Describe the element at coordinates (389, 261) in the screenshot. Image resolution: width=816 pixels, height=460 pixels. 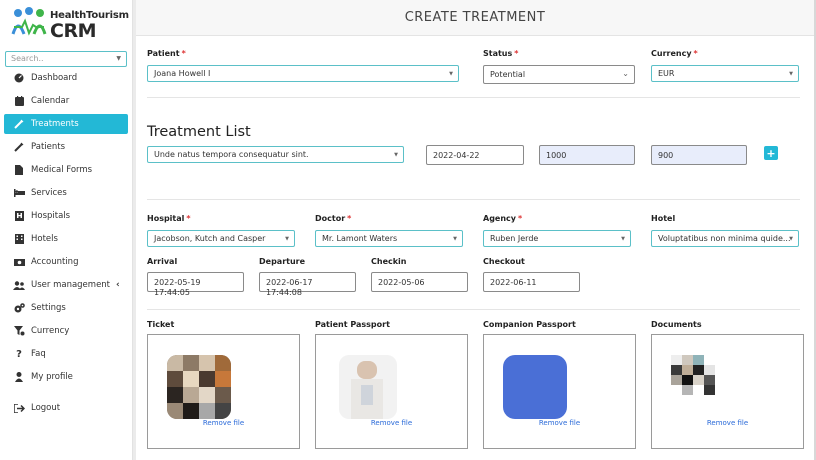
I see `checkin-label: Checkin` at that location.